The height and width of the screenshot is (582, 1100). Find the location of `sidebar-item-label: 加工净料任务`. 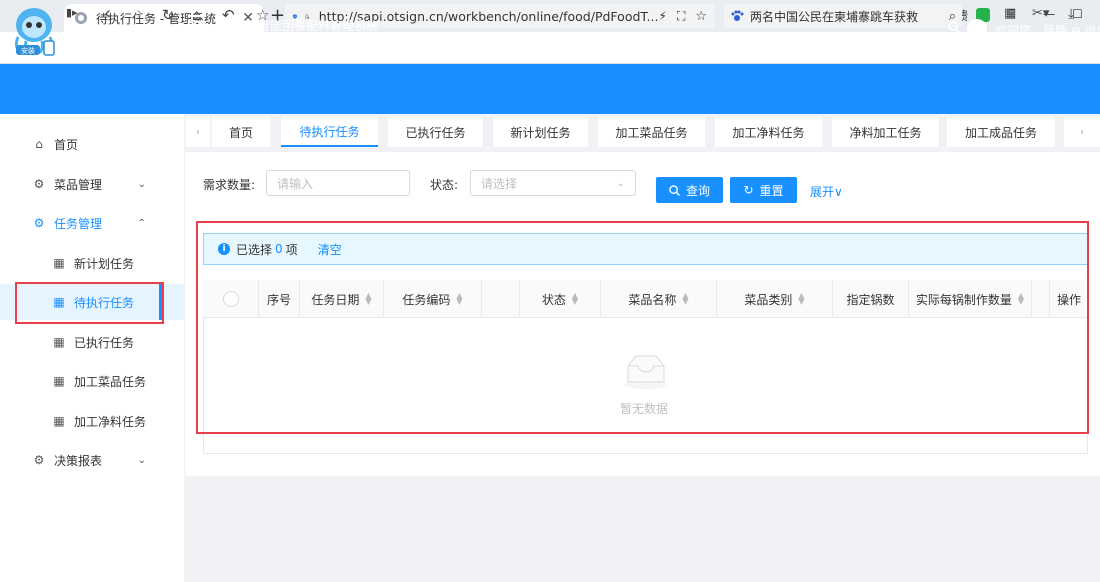

sidebar-item-label: 加工净料任务 is located at coordinates (110, 421).